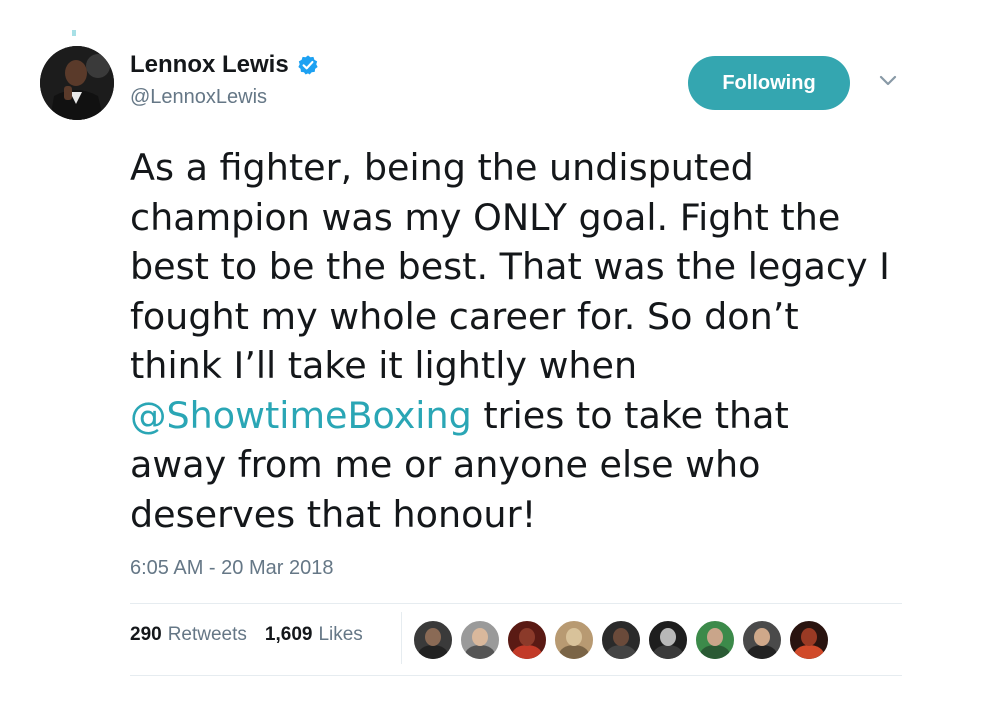  What do you see at coordinates (401, 638) in the screenshot?
I see `stats-separator` at bounding box center [401, 638].